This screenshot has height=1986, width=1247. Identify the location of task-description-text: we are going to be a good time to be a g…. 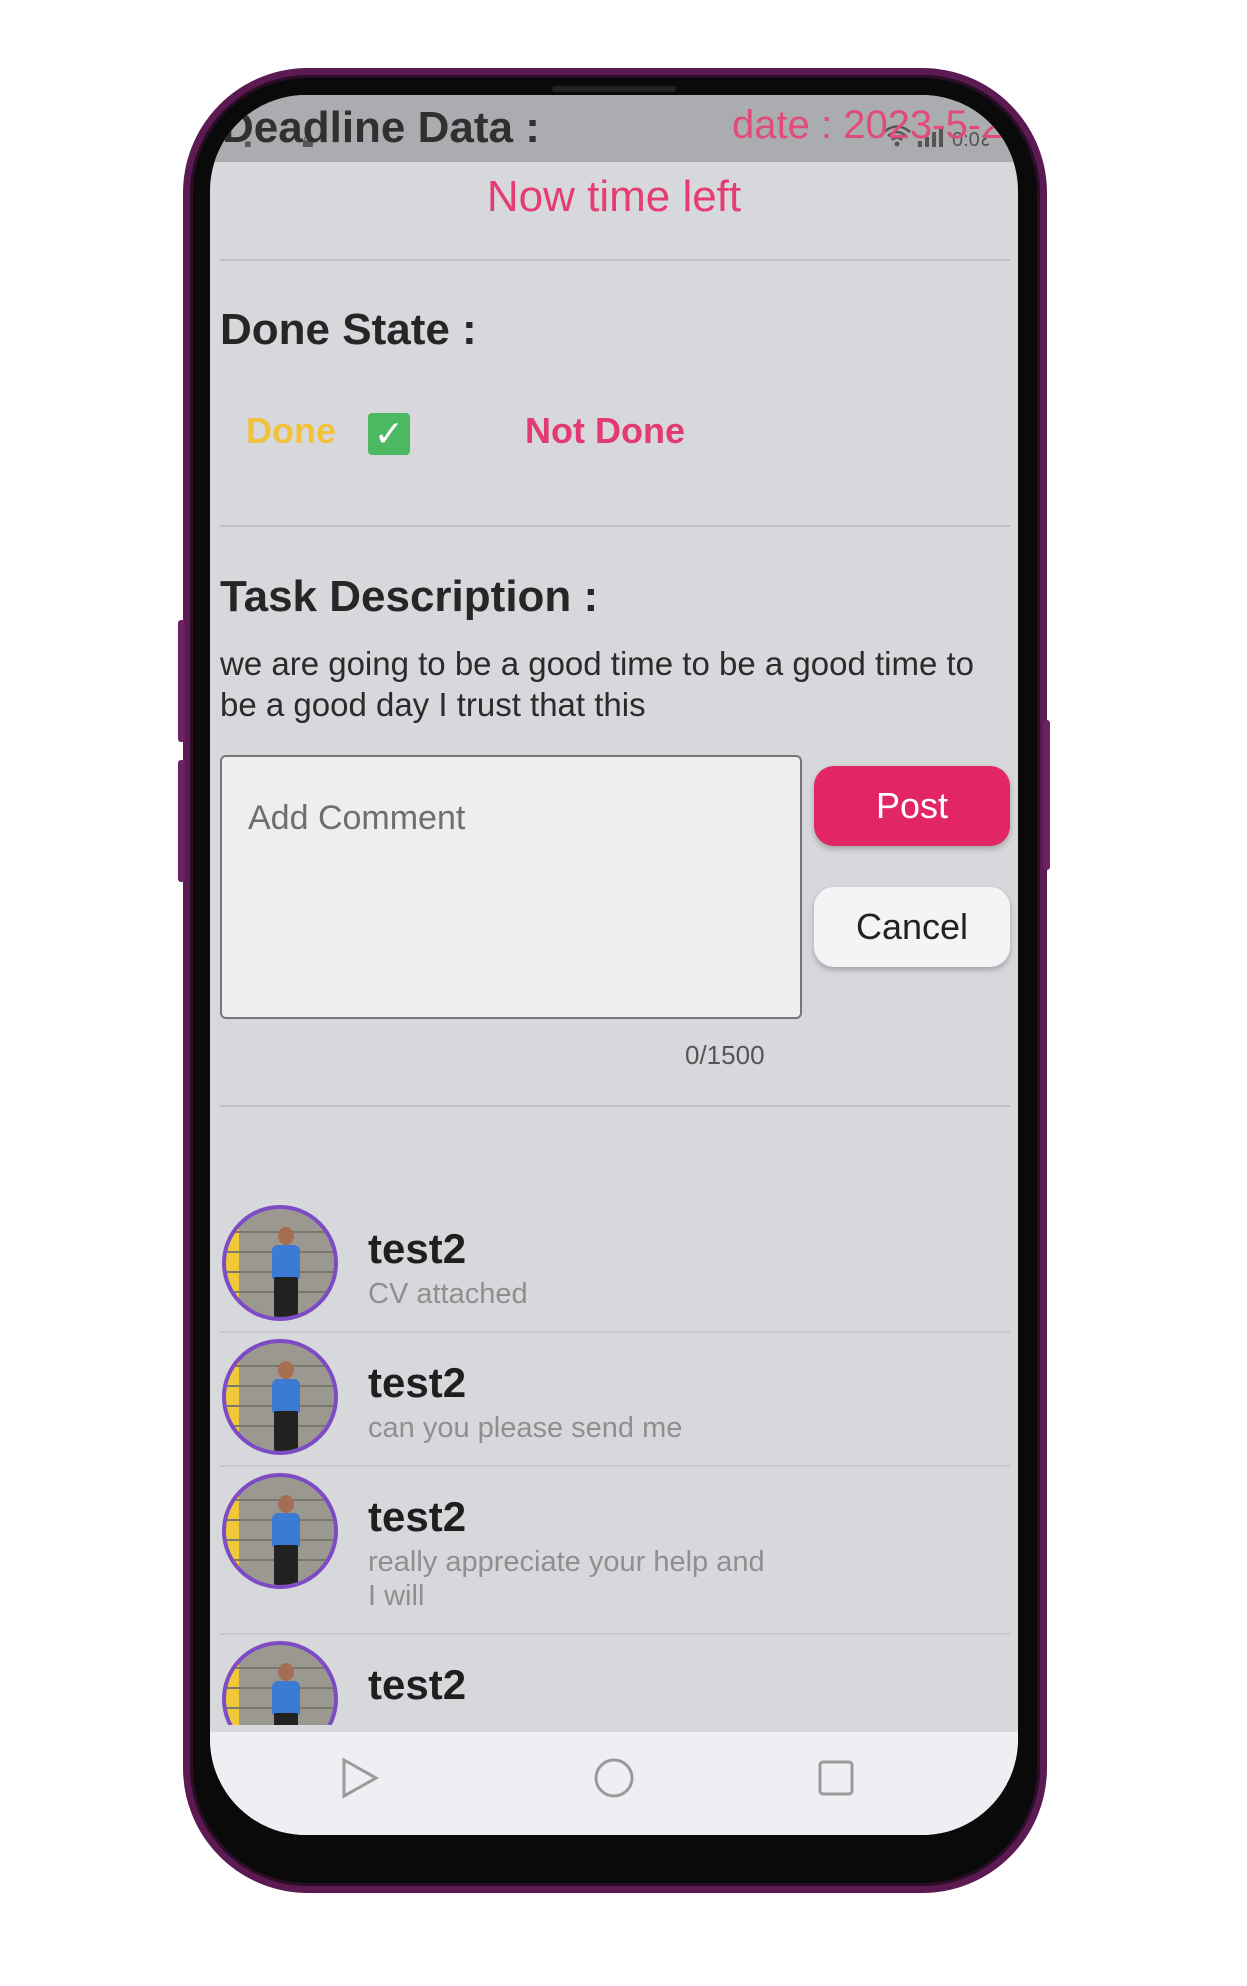
(597, 684).